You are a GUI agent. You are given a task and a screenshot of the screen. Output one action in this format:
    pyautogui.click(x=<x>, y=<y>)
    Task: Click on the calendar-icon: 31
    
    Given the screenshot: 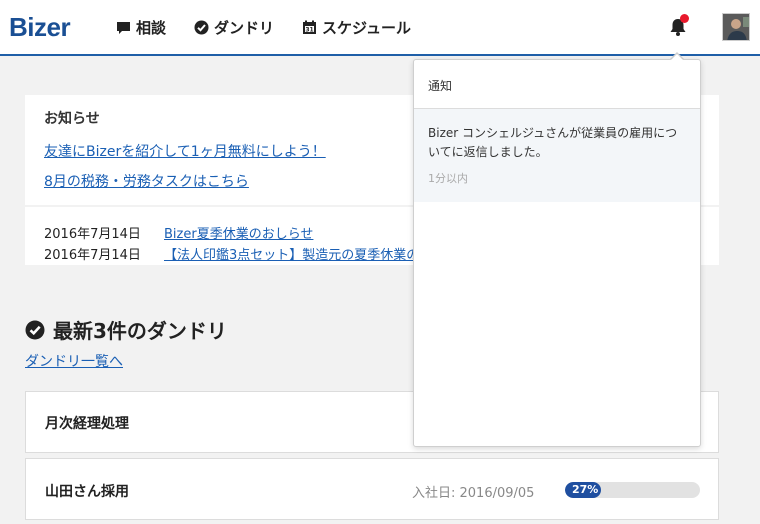 What is the action you would take?
    pyautogui.click(x=309, y=27)
    